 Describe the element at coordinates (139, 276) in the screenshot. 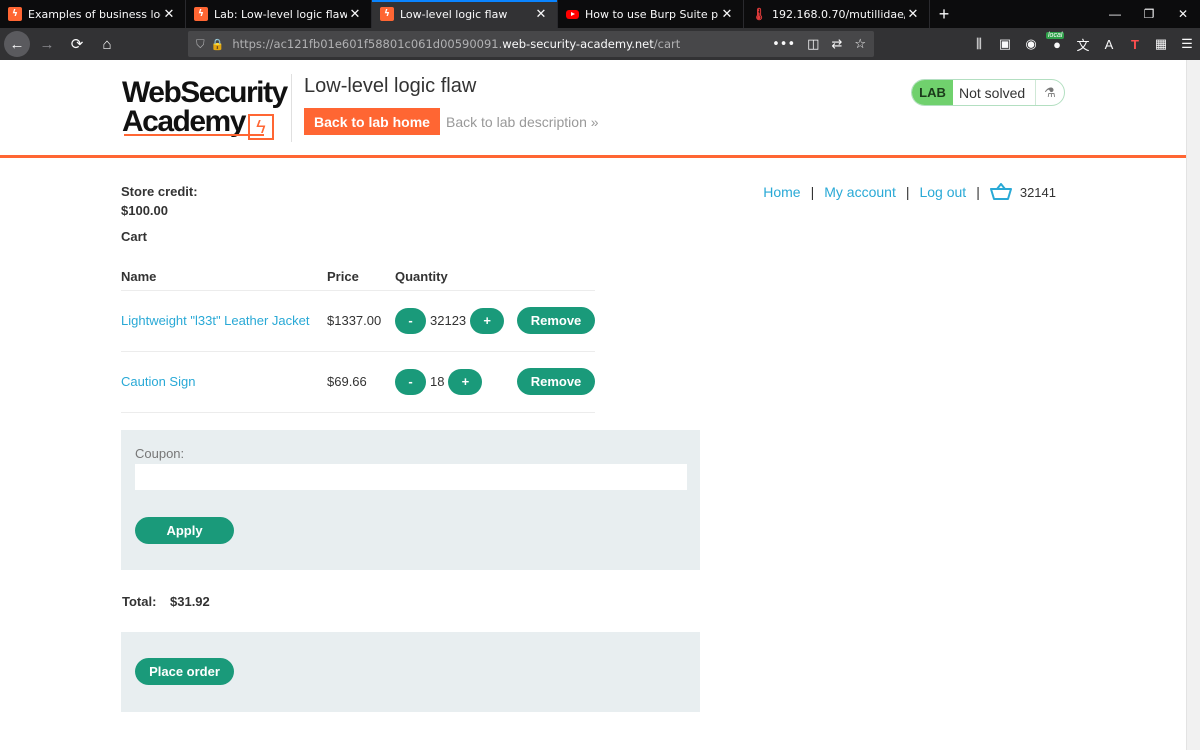

I see `column-header-name: Name` at that location.